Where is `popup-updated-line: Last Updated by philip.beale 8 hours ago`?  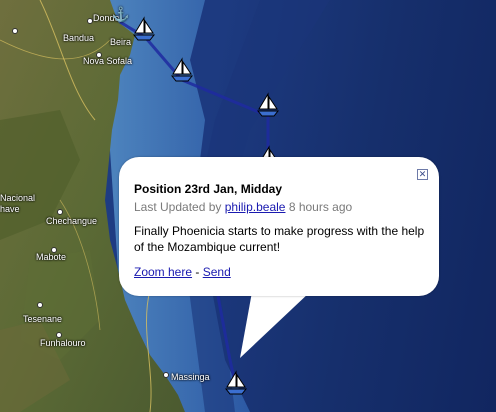
popup-updated-line: Last Updated by philip.beale 8 hours ago is located at coordinates (243, 207).